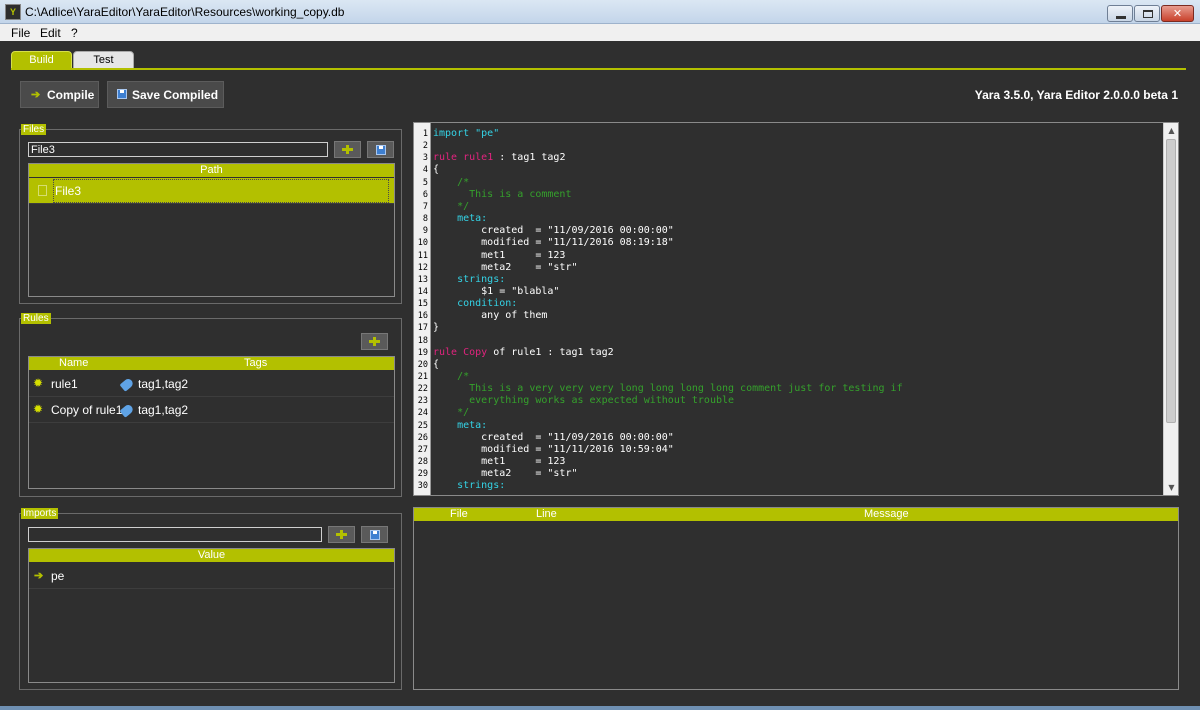  Describe the element at coordinates (211, 576) in the screenshot. I see `list-item: ➔ pe` at that location.